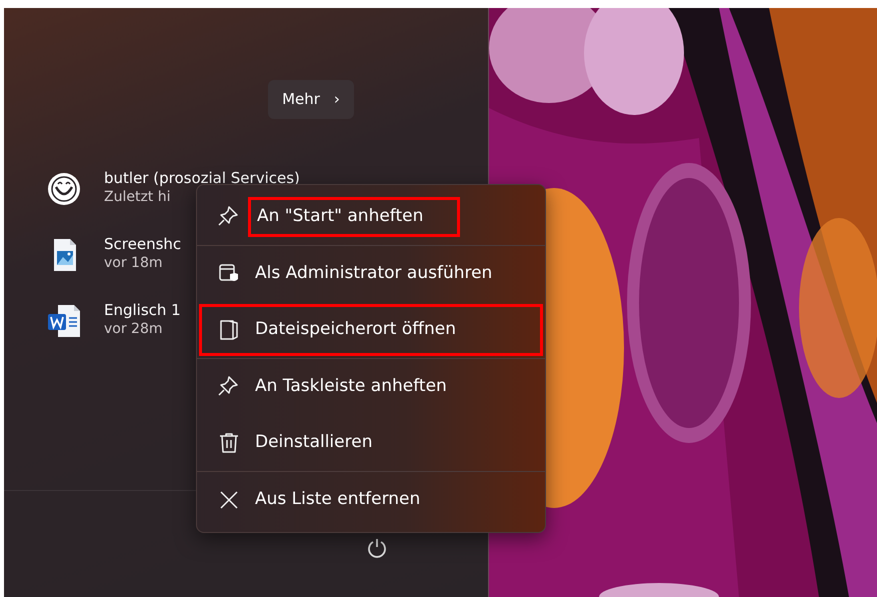 Image resolution: width=877 pixels, height=597 pixels. What do you see at coordinates (142, 310) in the screenshot?
I see `recent-item-title: Englisch 1` at bounding box center [142, 310].